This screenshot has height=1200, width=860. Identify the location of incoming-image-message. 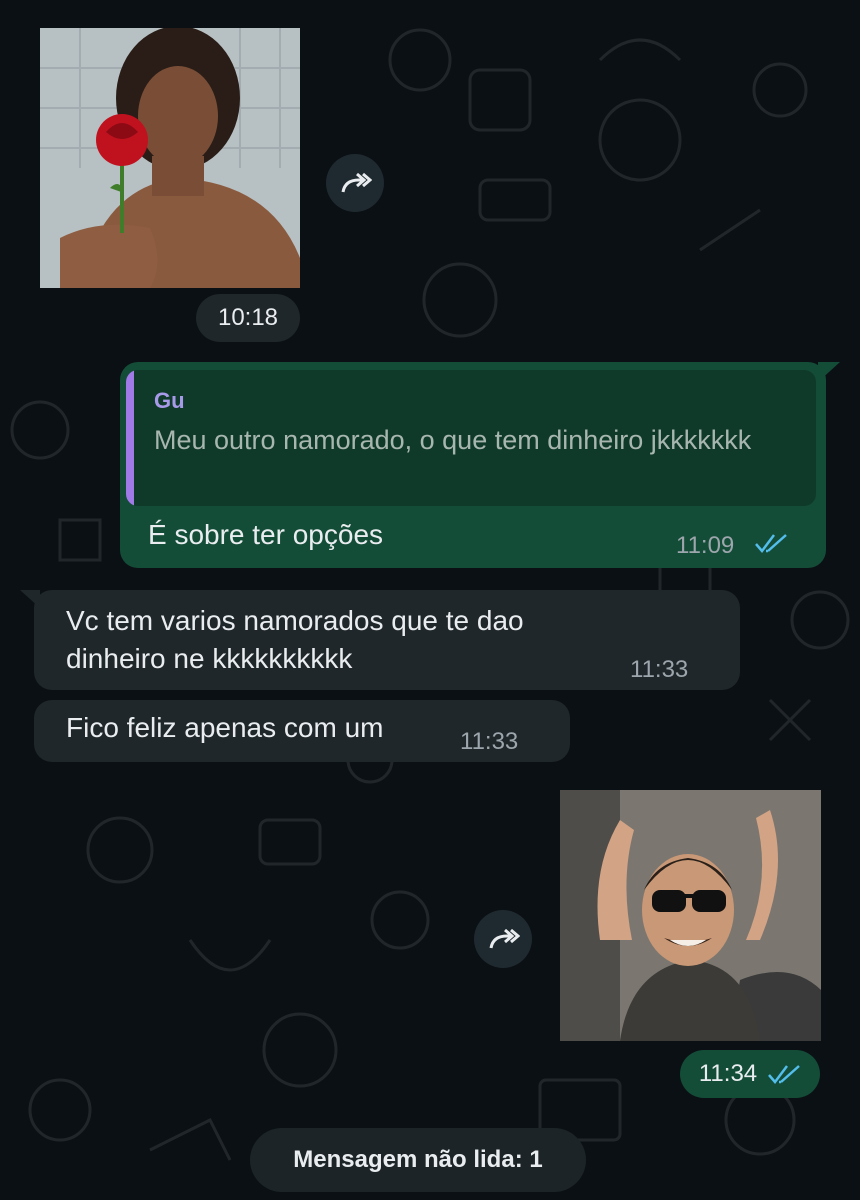
(170, 158).